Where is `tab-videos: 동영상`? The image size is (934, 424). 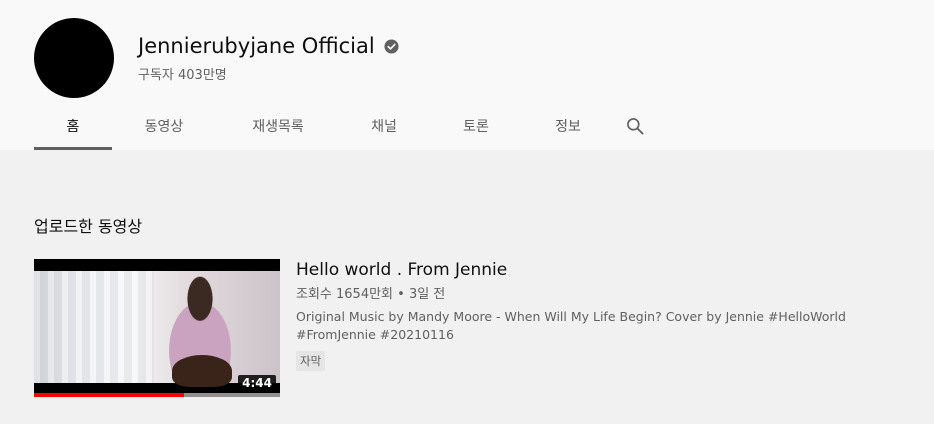 tab-videos: 동영상 is located at coordinates (164, 126).